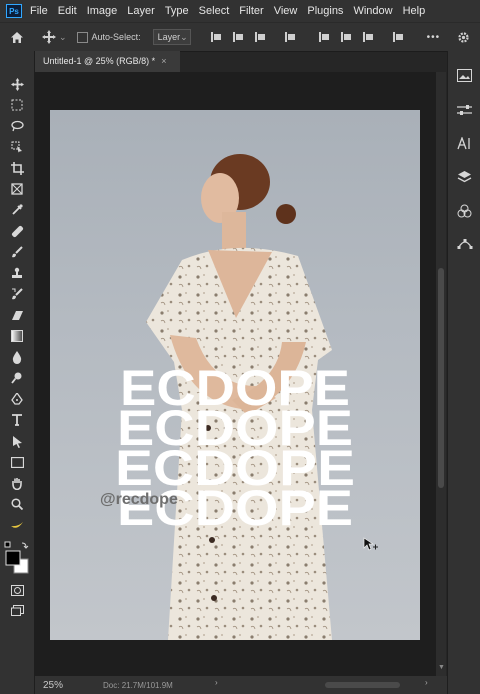 The height and width of the screenshot is (694, 480). Describe the element at coordinates (464, 75) in the screenshot. I see `image-panel-icon` at that location.